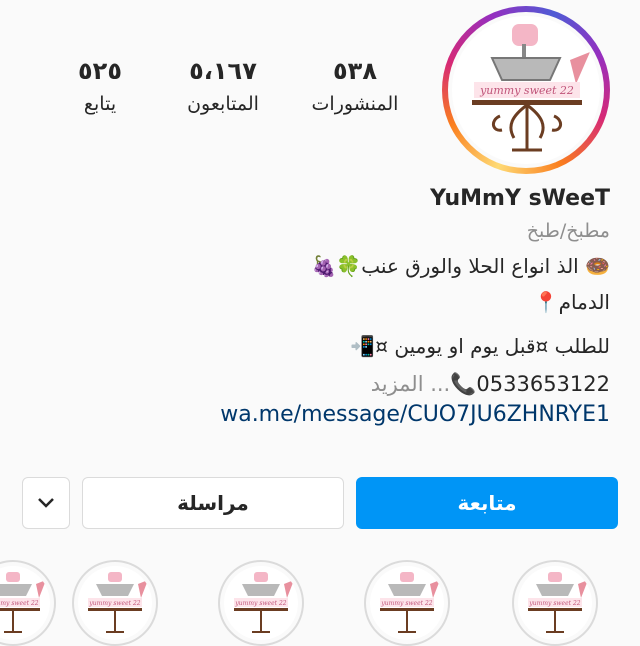  I want to click on following-label: يتابع, so click(100, 104).